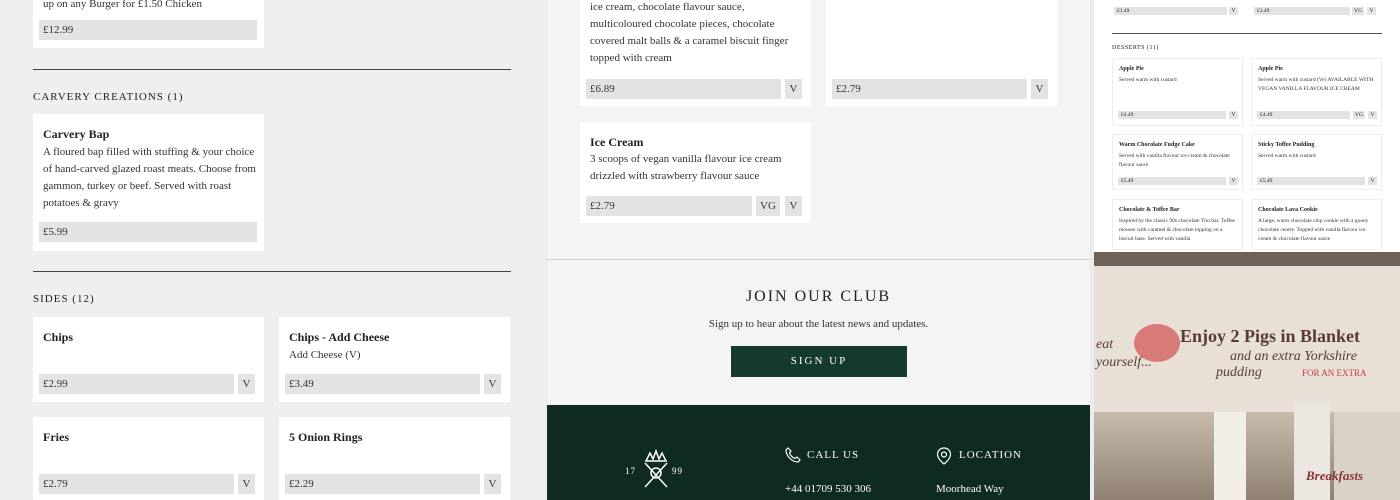 This screenshot has height=500, width=1400. What do you see at coordinates (833, 455) in the screenshot?
I see `call-us-label: CALL US` at bounding box center [833, 455].